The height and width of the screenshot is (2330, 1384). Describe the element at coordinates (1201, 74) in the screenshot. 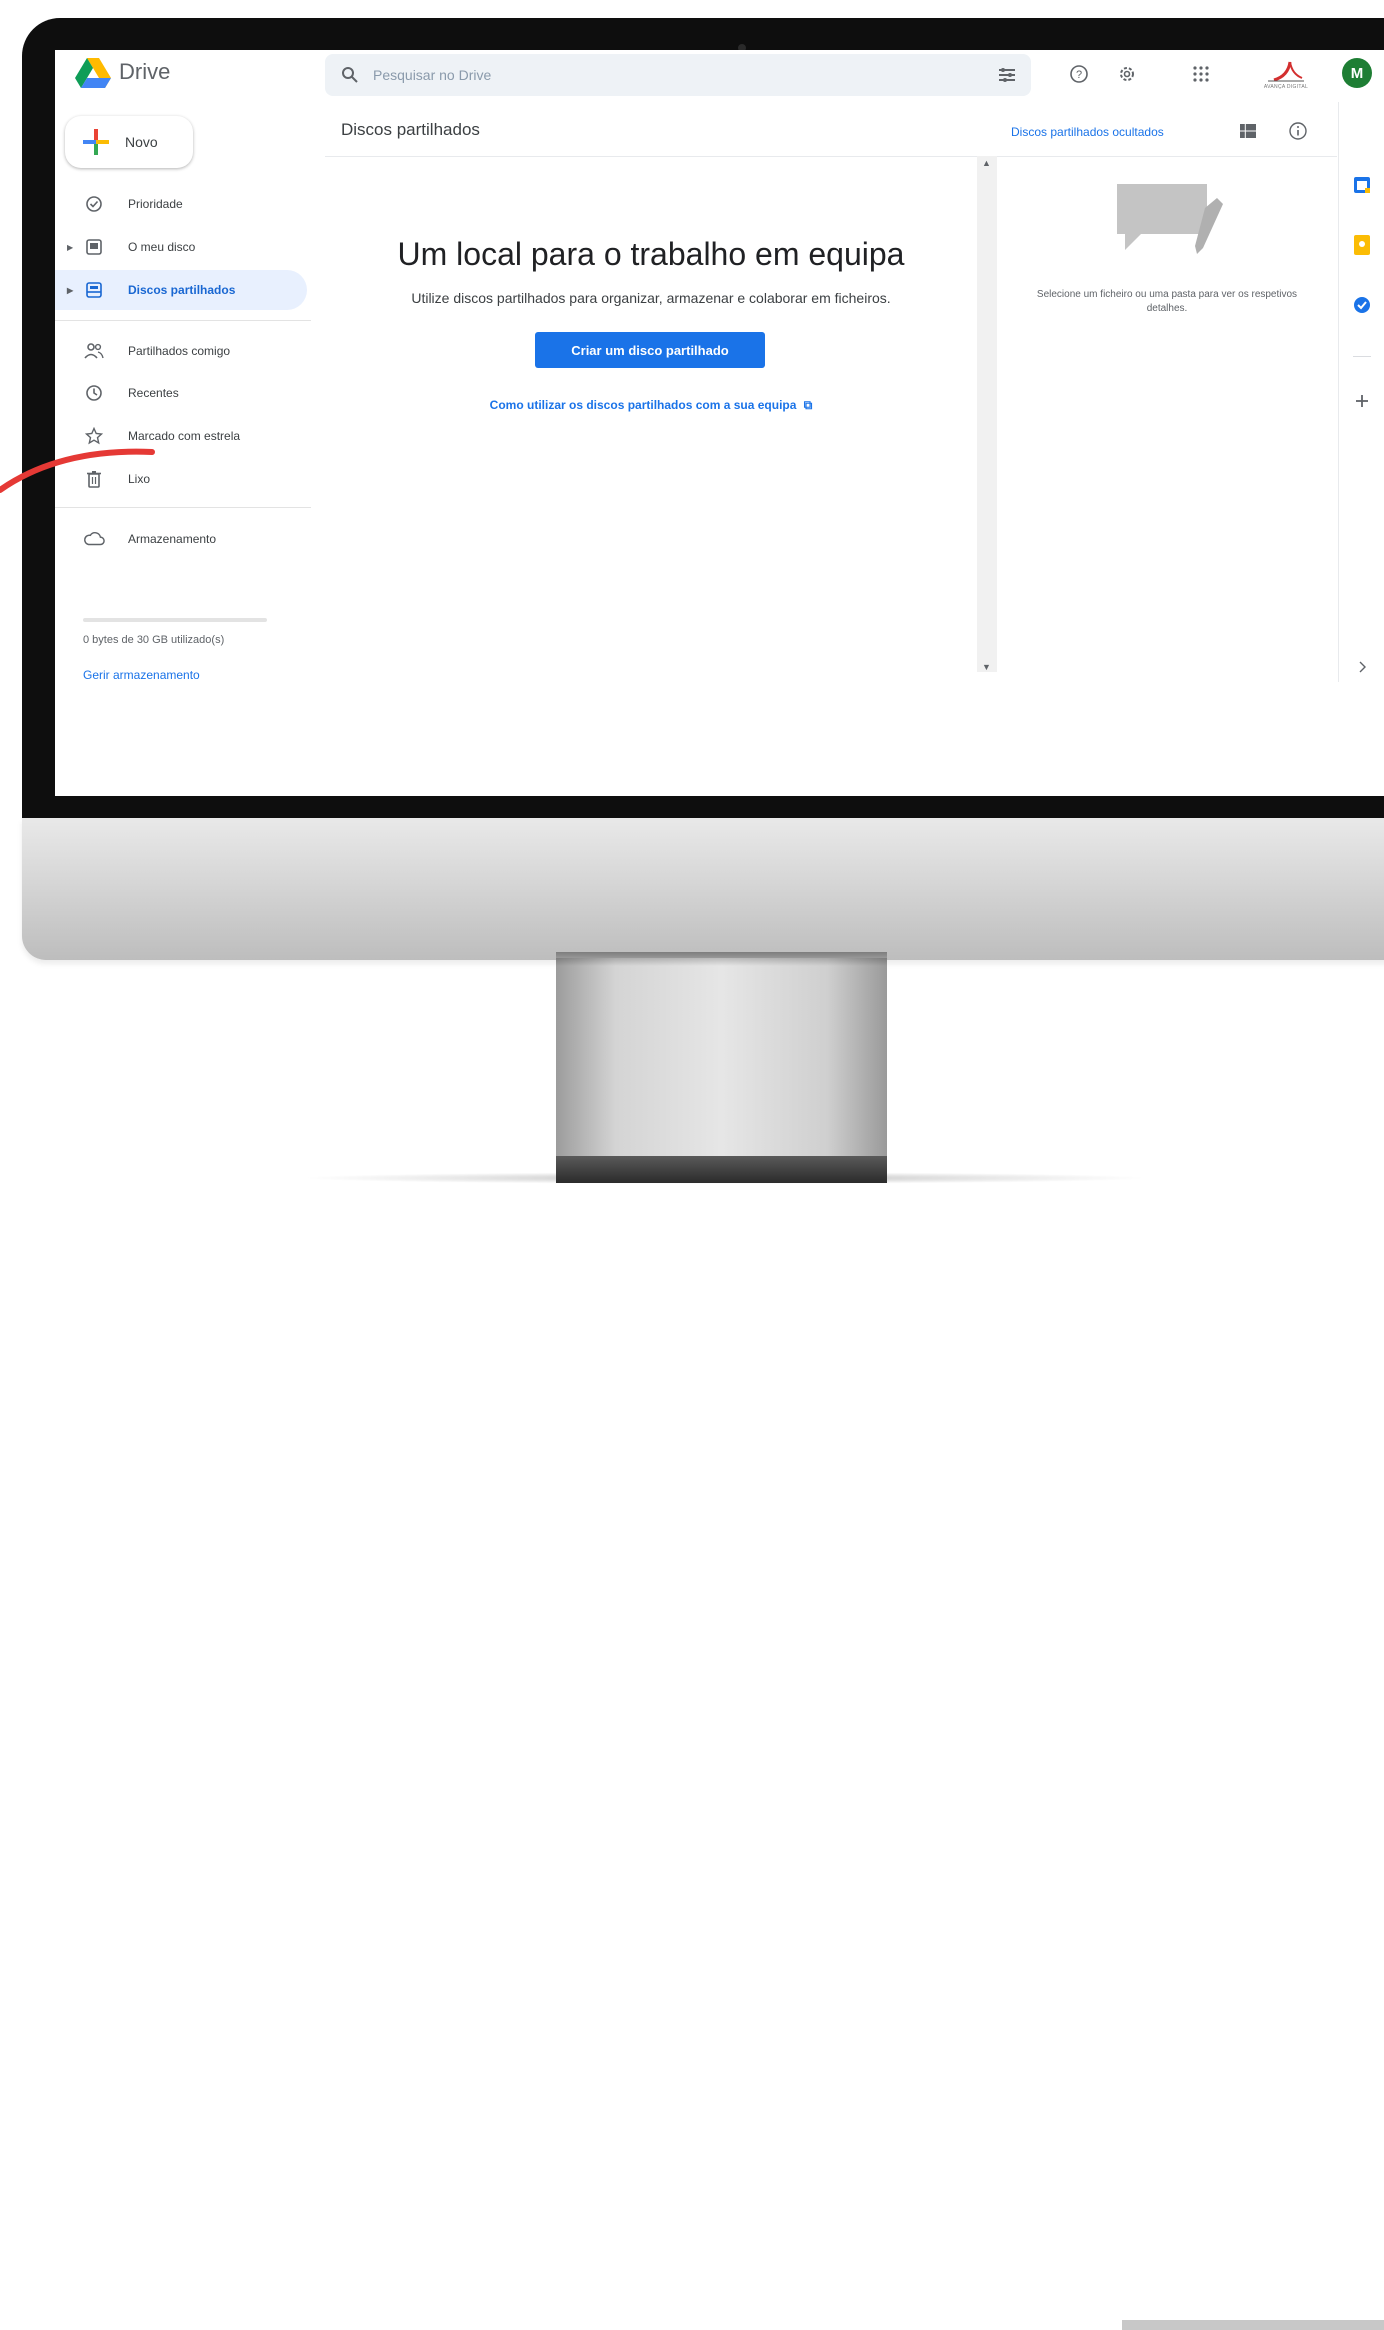

I see `apps-grid-icon` at that location.